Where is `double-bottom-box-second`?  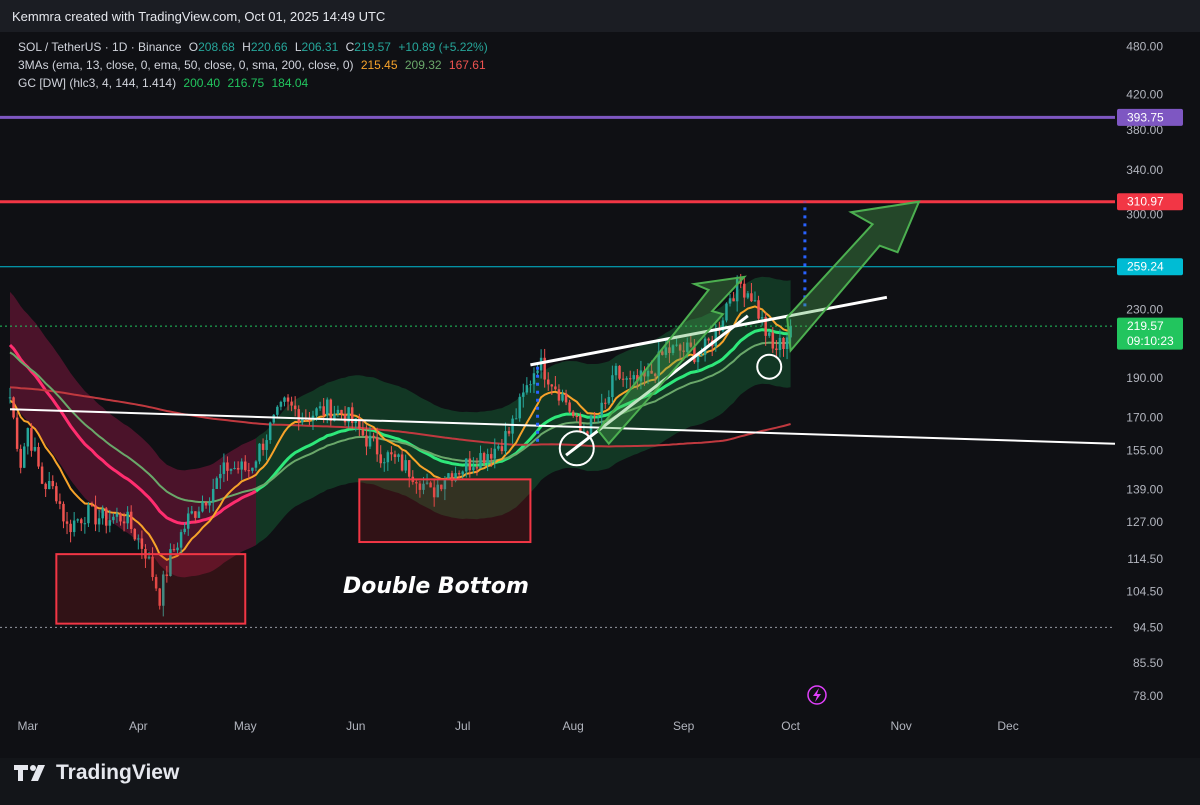 double-bottom-box-second is located at coordinates (445, 511).